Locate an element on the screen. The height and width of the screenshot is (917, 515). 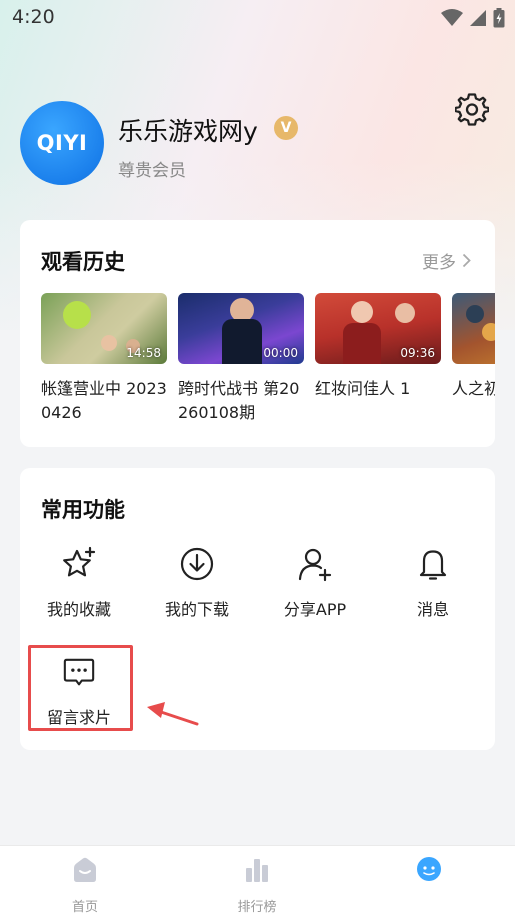
nav-home: 首页 is located at coordinates (85, 885).